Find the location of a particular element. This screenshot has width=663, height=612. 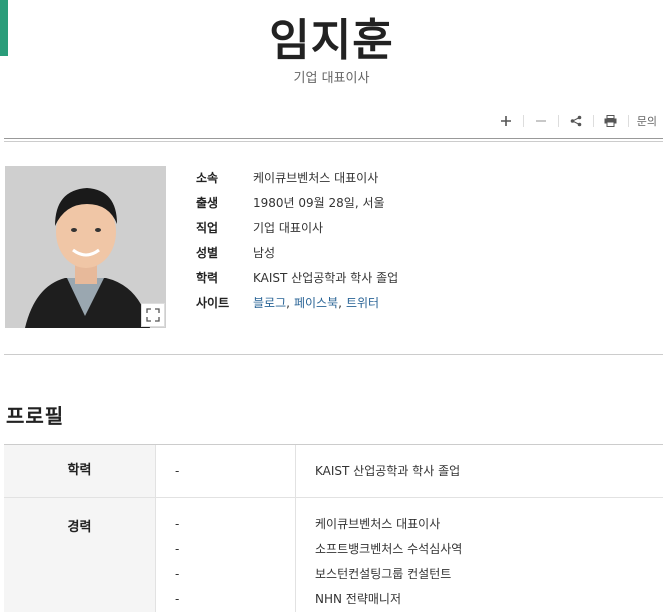

info-key: 출생 is located at coordinates (207, 203).